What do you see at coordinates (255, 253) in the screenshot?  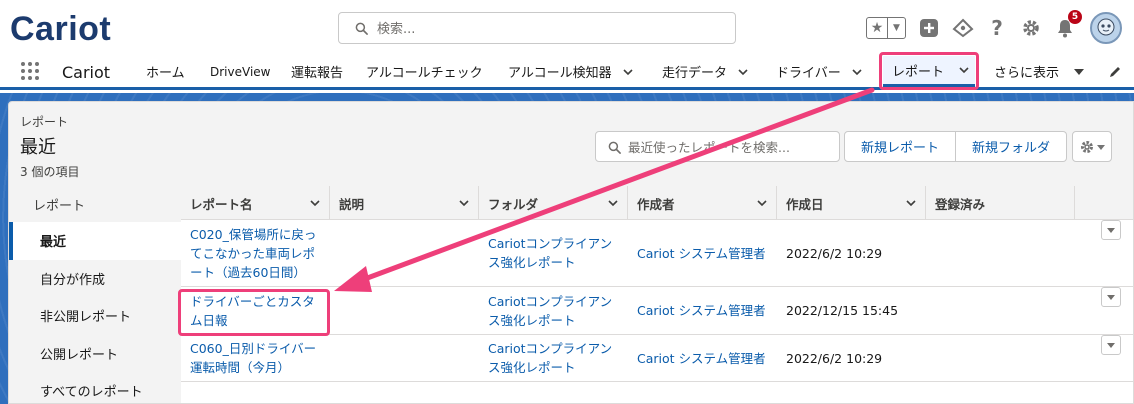 I see `report-name-link: C020_保管場所に戻ってこなかった車両レポート（過去60日間）` at bounding box center [255, 253].